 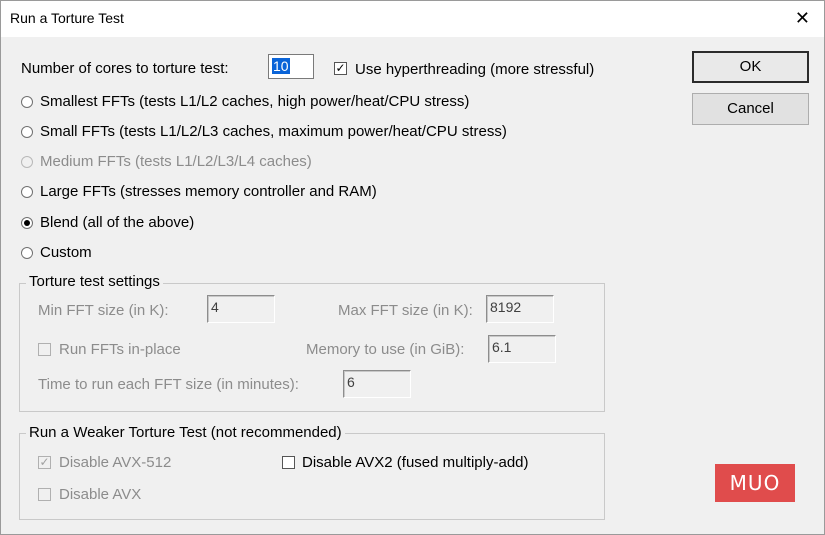 What do you see at coordinates (66, 252) in the screenshot?
I see `custom-label: Custom` at bounding box center [66, 252].